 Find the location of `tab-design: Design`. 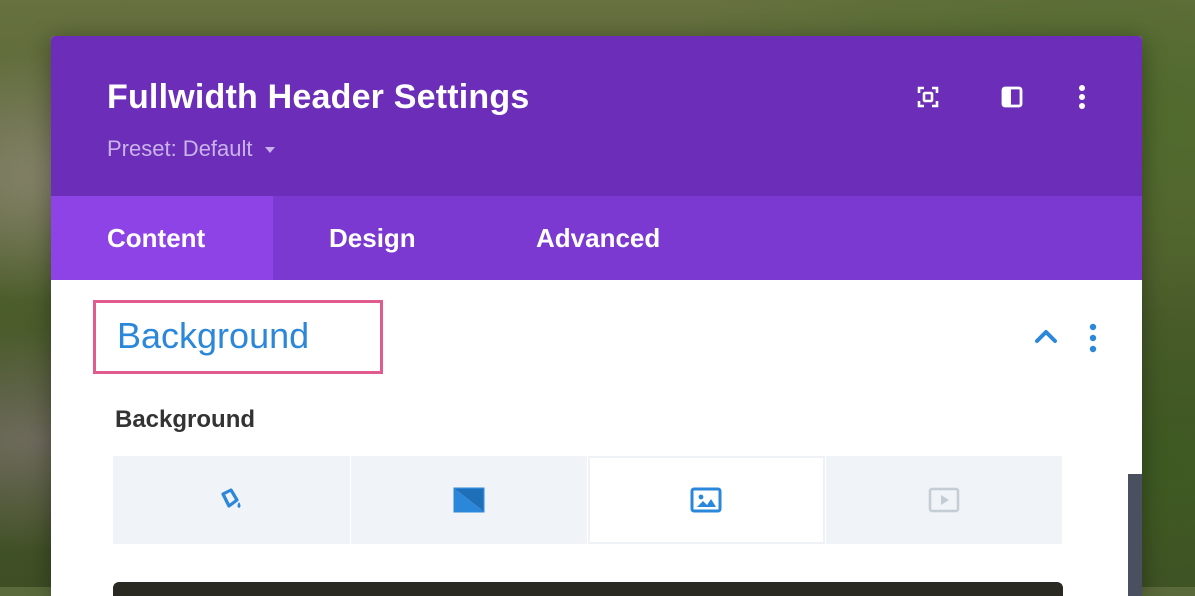

tab-design: Design is located at coordinates (372, 238).